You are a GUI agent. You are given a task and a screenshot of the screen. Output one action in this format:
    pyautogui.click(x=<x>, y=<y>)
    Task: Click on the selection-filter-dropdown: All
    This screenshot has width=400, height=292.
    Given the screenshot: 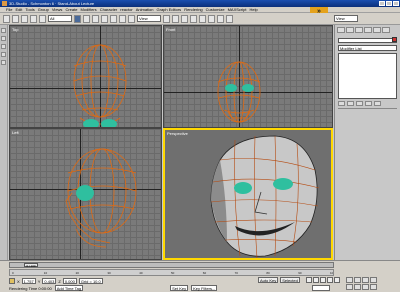 What is the action you would take?
    pyautogui.click(x=60, y=18)
    